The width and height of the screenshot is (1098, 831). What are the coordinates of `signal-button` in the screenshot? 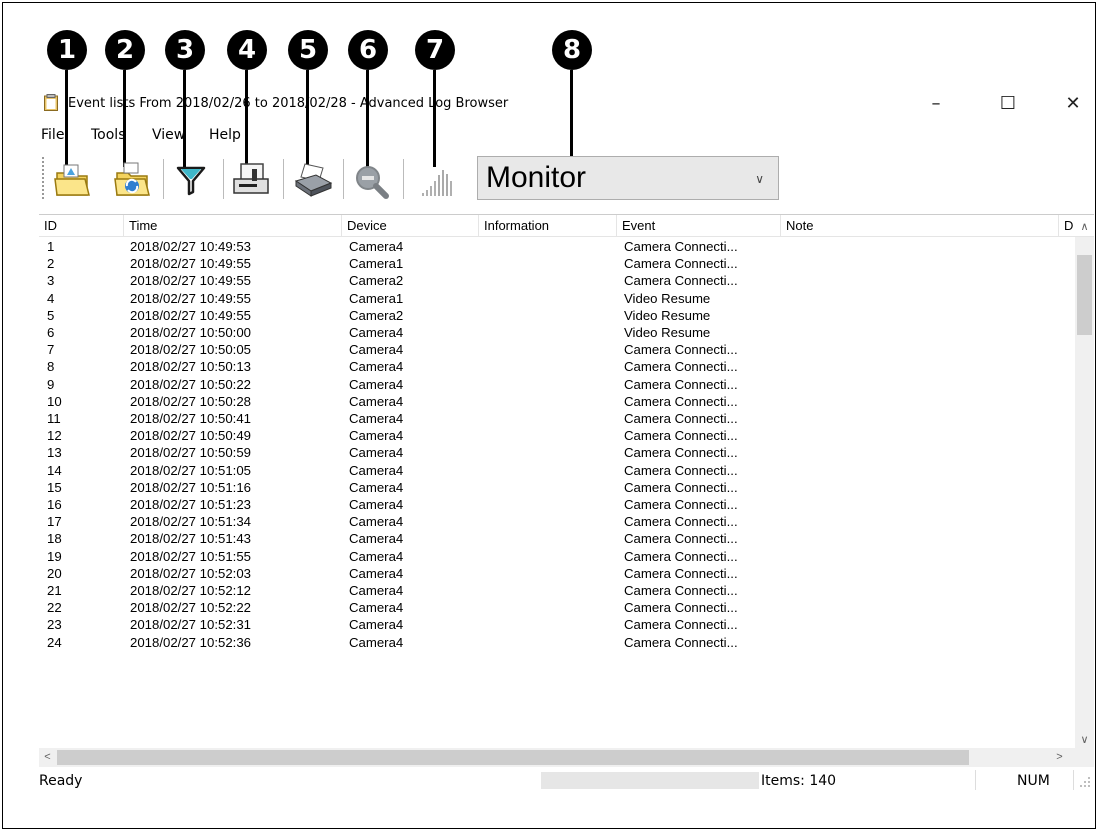 It's located at (437, 180).